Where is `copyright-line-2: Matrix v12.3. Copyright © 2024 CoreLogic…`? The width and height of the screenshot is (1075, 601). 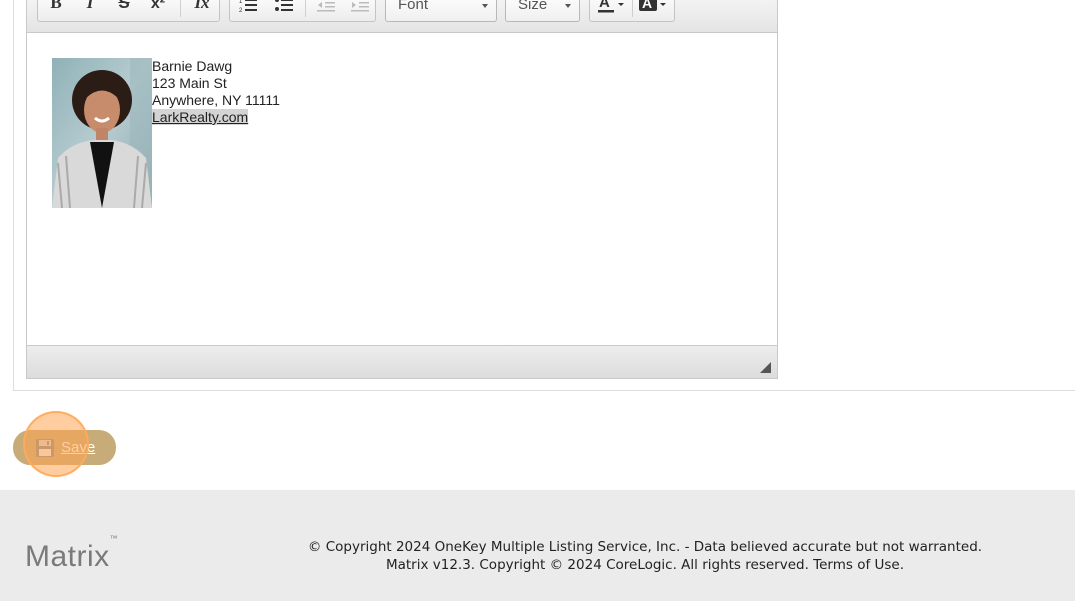 copyright-line-2: Matrix v12.3. Copyright © 2024 CoreLogic… is located at coordinates (645, 565).